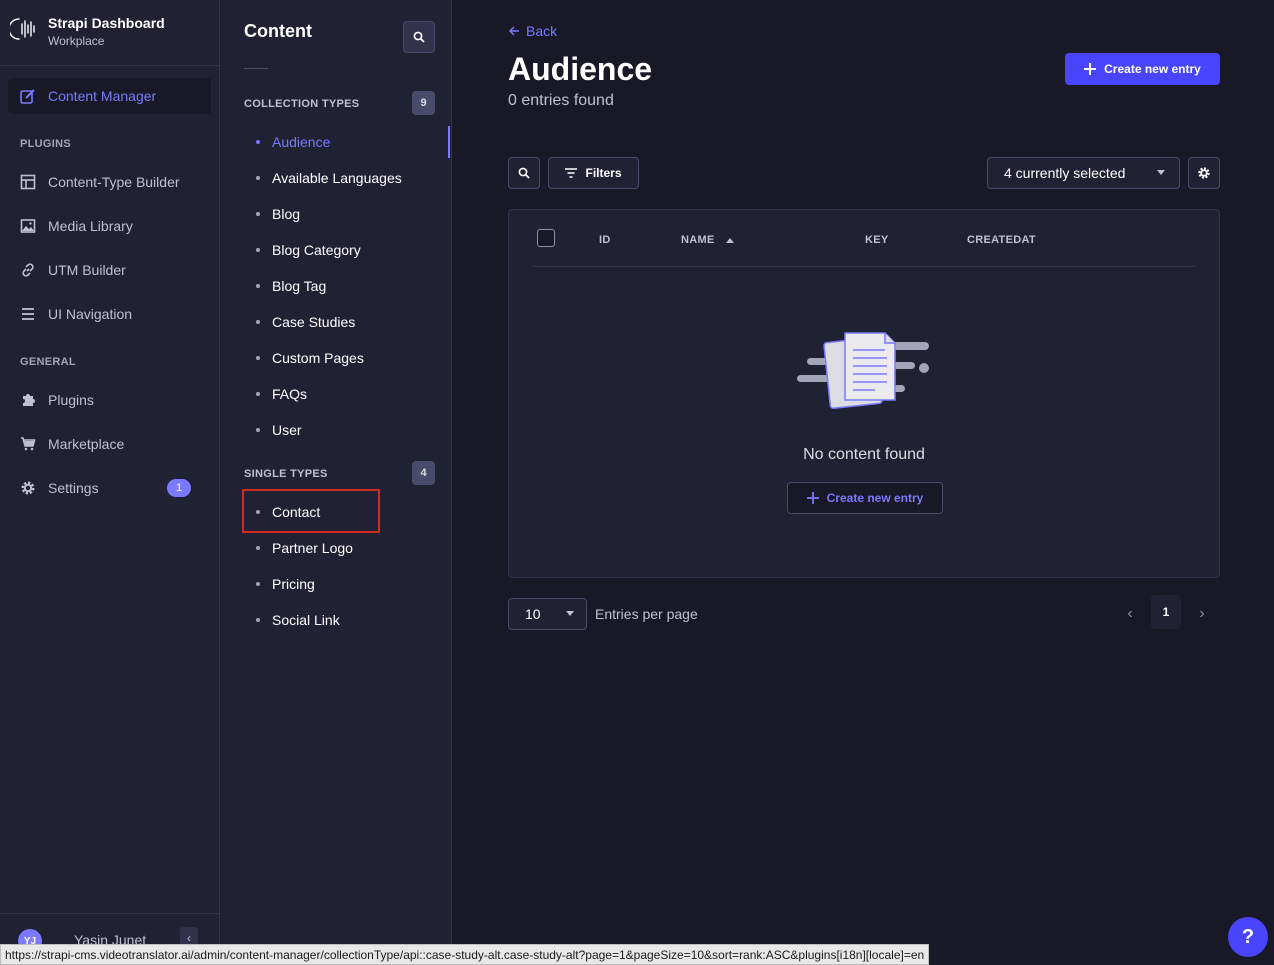 The image size is (1274, 965). I want to click on nav-item-content-manager: Content Manager, so click(109, 96).